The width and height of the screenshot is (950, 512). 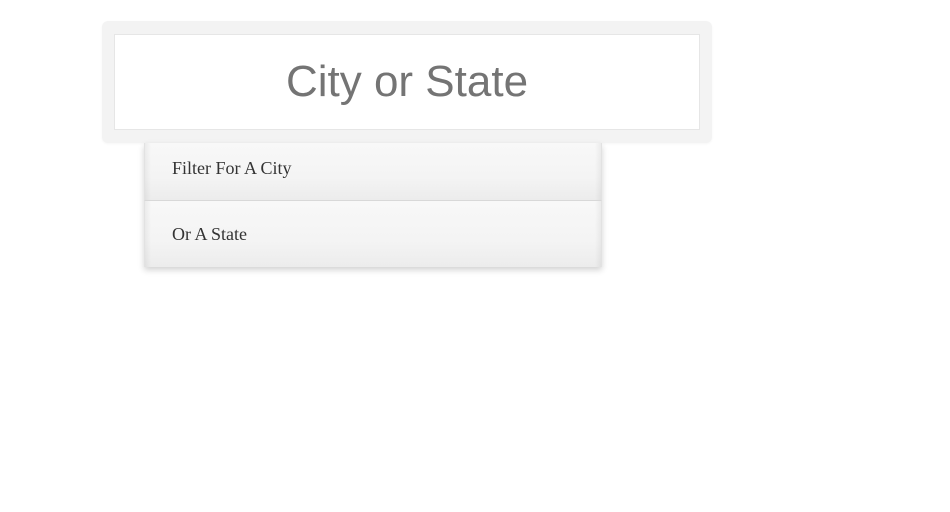 What do you see at coordinates (373, 233) in the screenshot?
I see `suggestion-item-state: Or A State` at bounding box center [373, 233].